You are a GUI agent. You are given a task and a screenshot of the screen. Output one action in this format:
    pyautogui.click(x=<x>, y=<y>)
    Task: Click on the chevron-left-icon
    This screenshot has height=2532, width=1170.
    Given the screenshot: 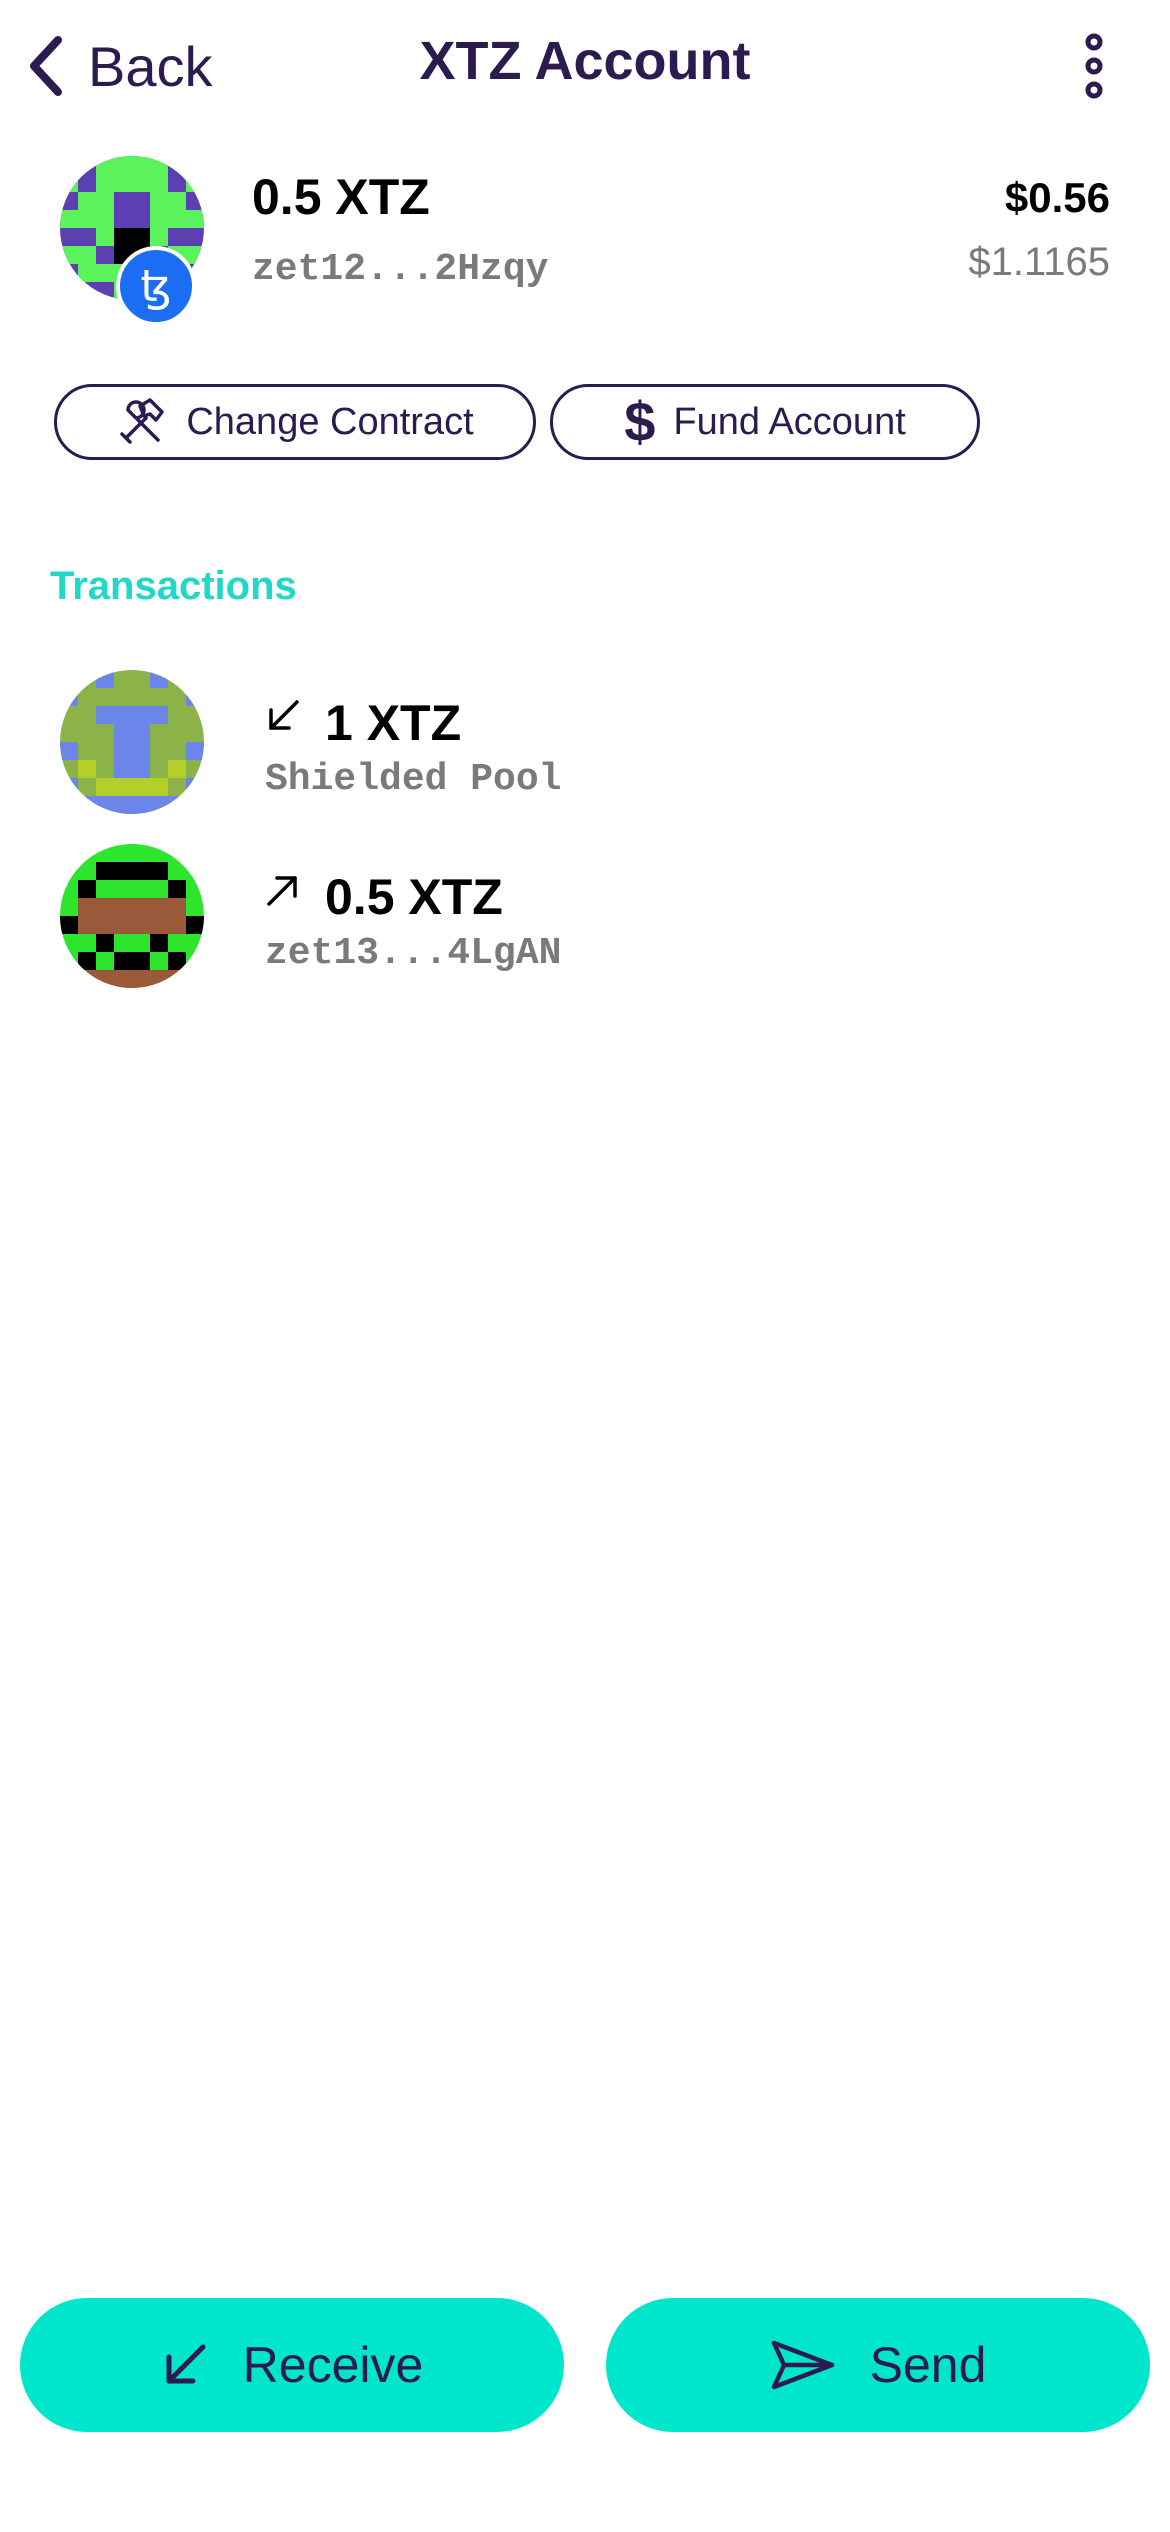 What is the action you would take?
    pyautogui.click(x=46, y=66)
    